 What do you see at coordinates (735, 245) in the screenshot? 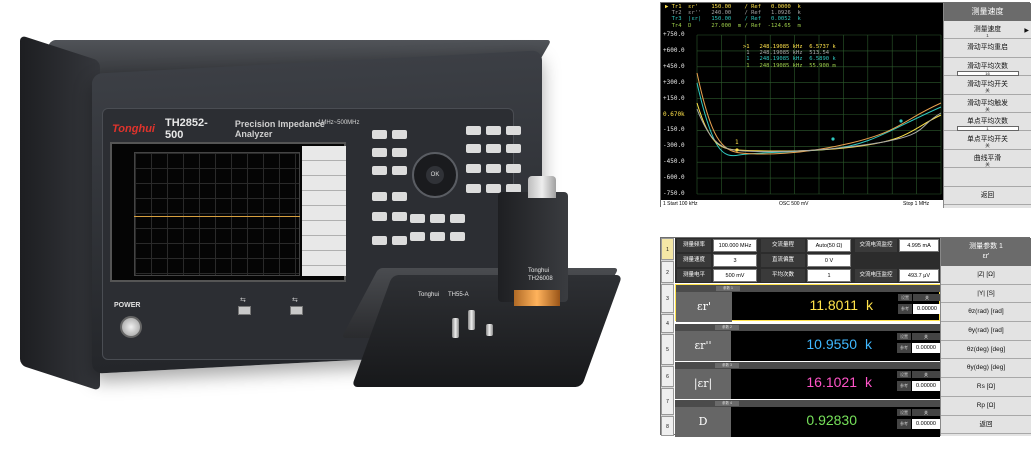
I see `param-value: 100.000 MHz` at bounding box center [735, 245].